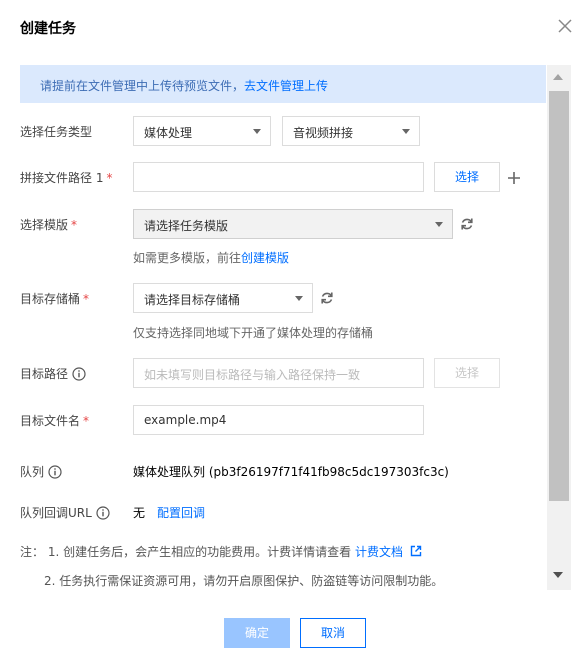 Image resolution: width=588 pixels, height=662 pixels. I want to click on template-label: 选择模版 *, so click(48, 224).